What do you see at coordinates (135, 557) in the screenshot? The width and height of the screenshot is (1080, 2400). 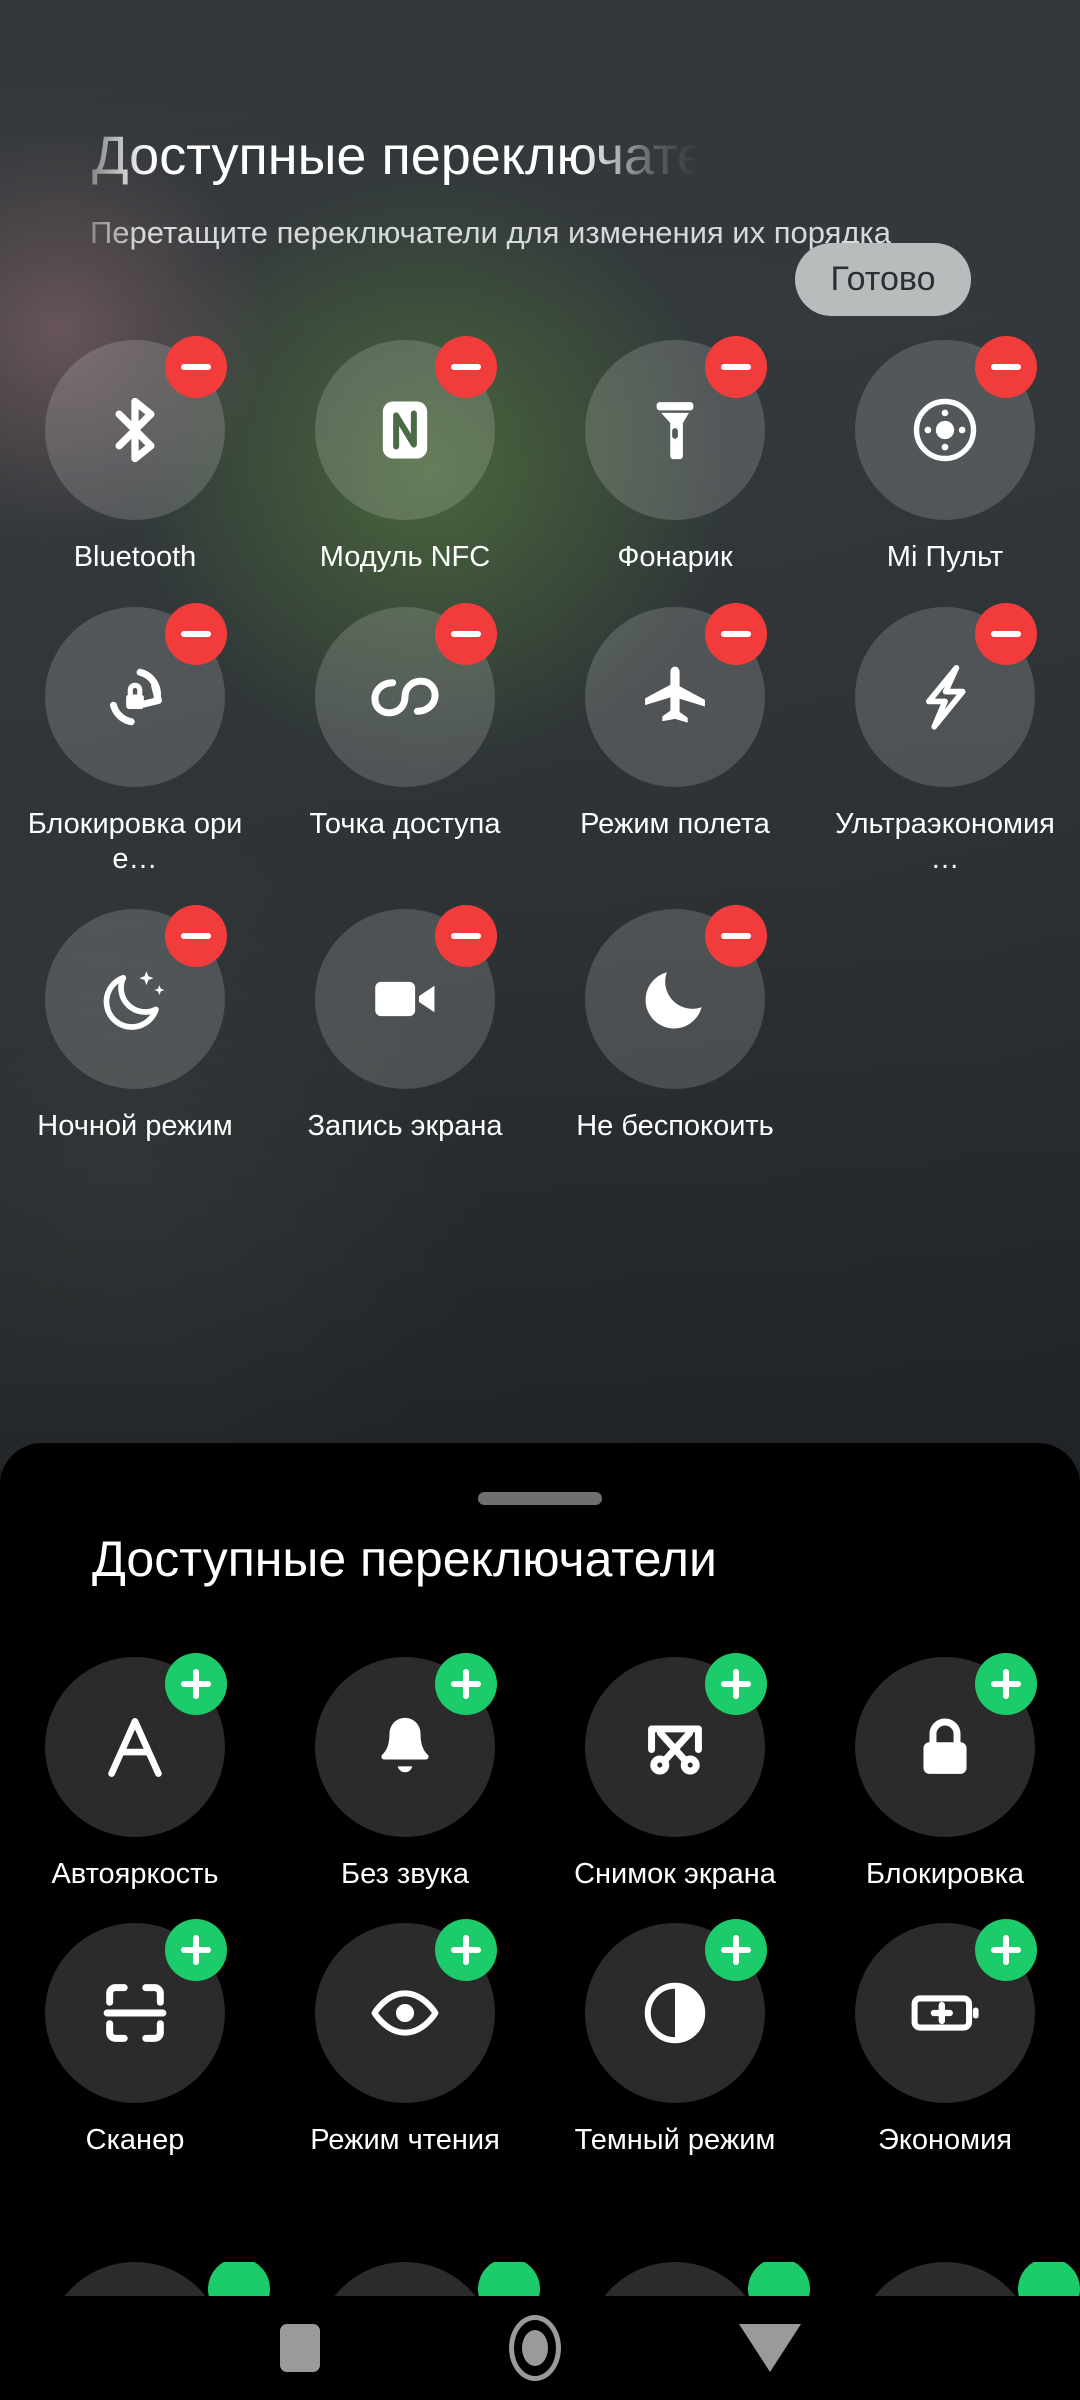 I see `toggle-label: Bluetooth` at bounding box center [135, 557].